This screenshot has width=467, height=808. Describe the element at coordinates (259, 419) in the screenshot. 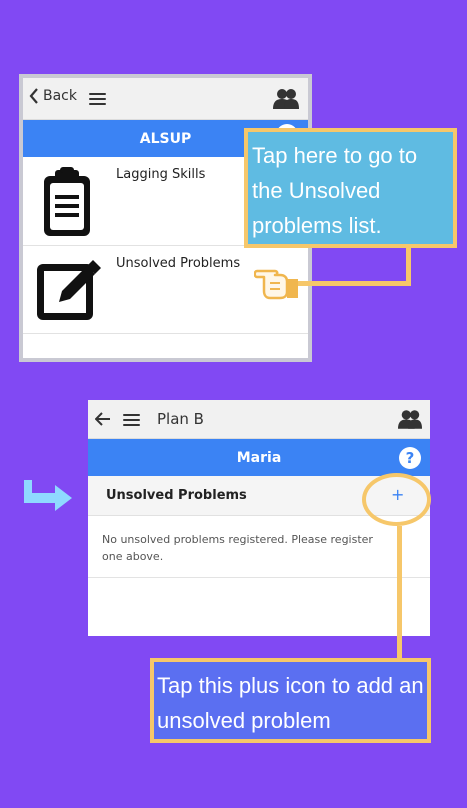

I see `app-header: Plan B` at that location.